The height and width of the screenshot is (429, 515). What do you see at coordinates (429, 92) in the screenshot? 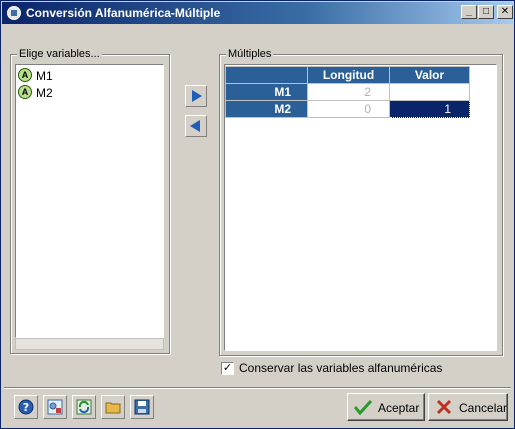
I see `valor-cell` at bounding box center [429, 92].